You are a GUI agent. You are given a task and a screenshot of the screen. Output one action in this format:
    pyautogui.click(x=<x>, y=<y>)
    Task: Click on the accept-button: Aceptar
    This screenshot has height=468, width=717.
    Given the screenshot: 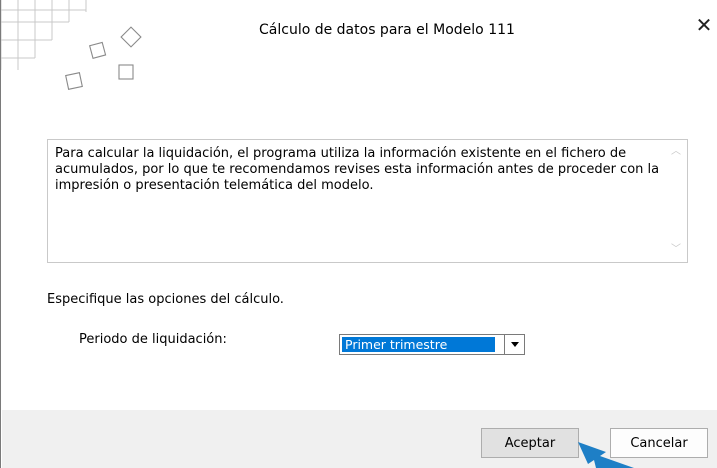 What is the action you would take?
    pyautogui.click(x=530, y=443)
    